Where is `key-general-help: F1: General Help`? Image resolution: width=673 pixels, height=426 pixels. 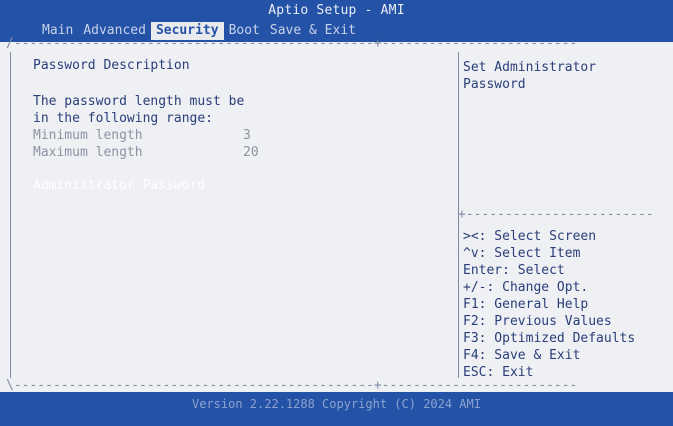 key-general-help: F1: General Help is located at coordinates (526, 304).